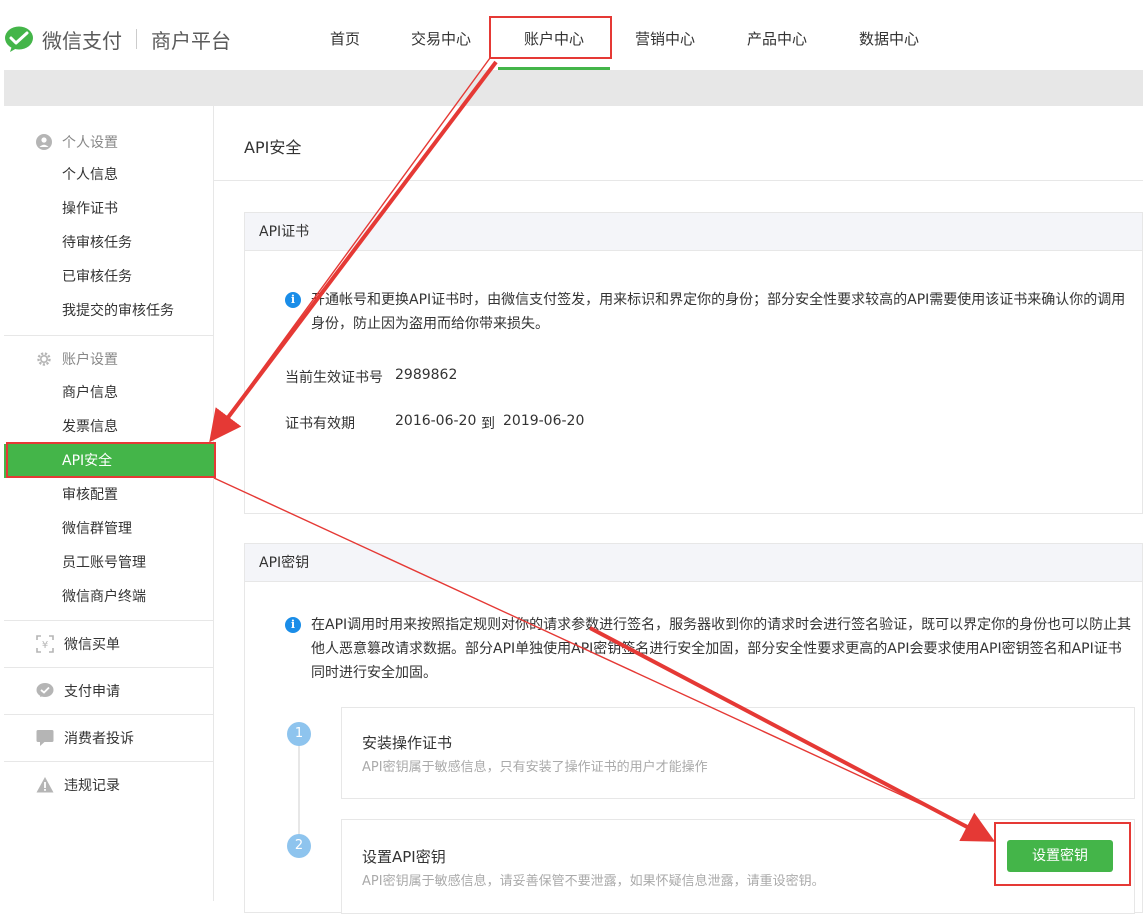 This screenshot has height=914, width=1143. Describe the element at coordinates (535, 767) in the screenshot. I see `step-1-description: API密钥属于敏感信息，只有安装了操作证书的用户才能操作` at that location.